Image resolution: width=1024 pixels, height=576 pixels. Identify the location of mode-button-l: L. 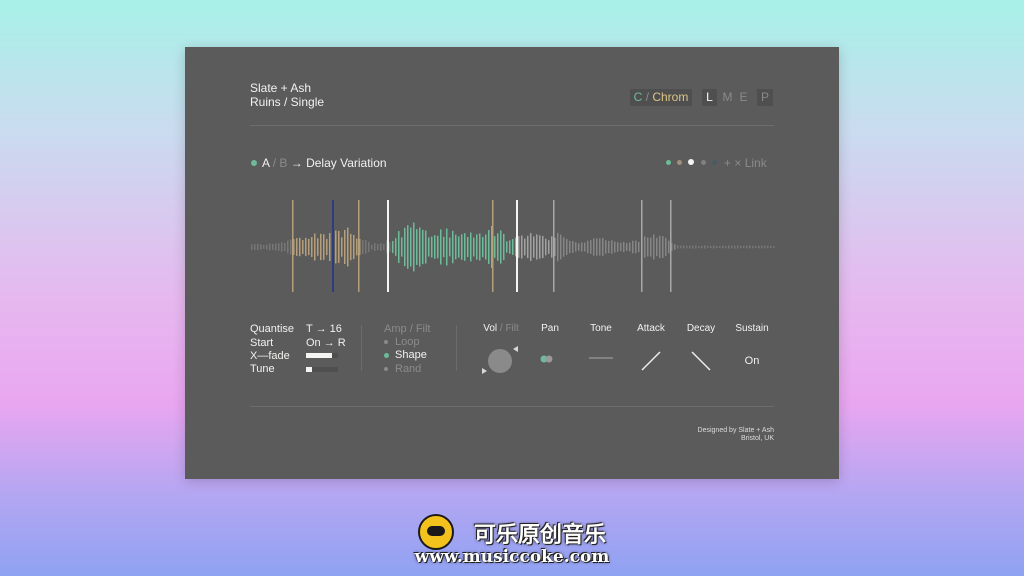
(709, 97).